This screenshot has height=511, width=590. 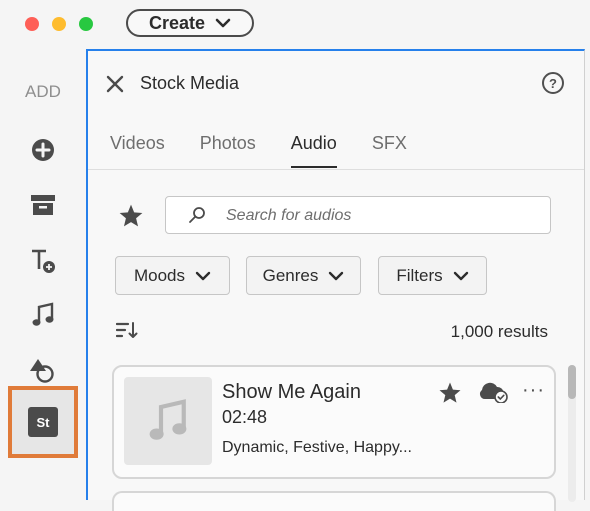 I want to click on track-thumbnail, so click(x=168, y=421).